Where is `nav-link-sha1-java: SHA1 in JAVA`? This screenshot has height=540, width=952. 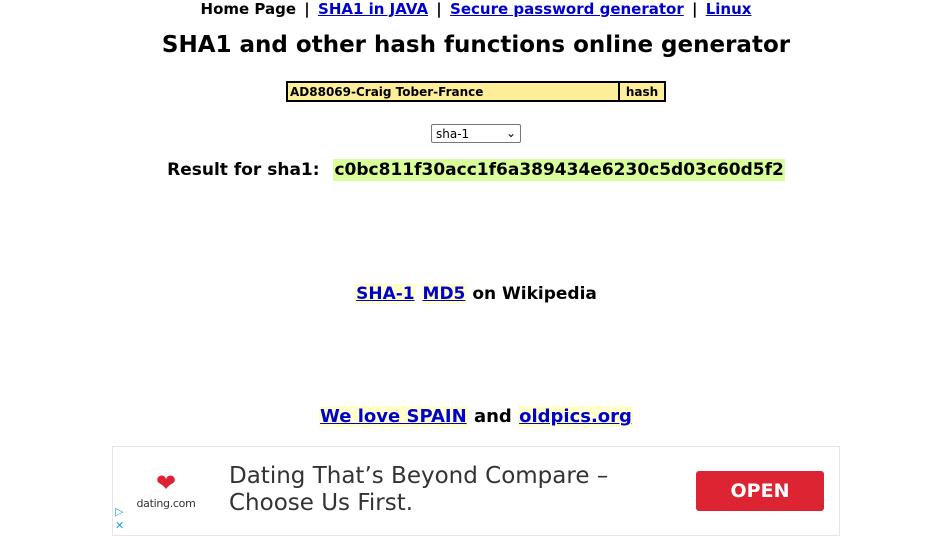
nav-link-sha1-java: SHA1 in JAVA is located at coordinates (373, 9).